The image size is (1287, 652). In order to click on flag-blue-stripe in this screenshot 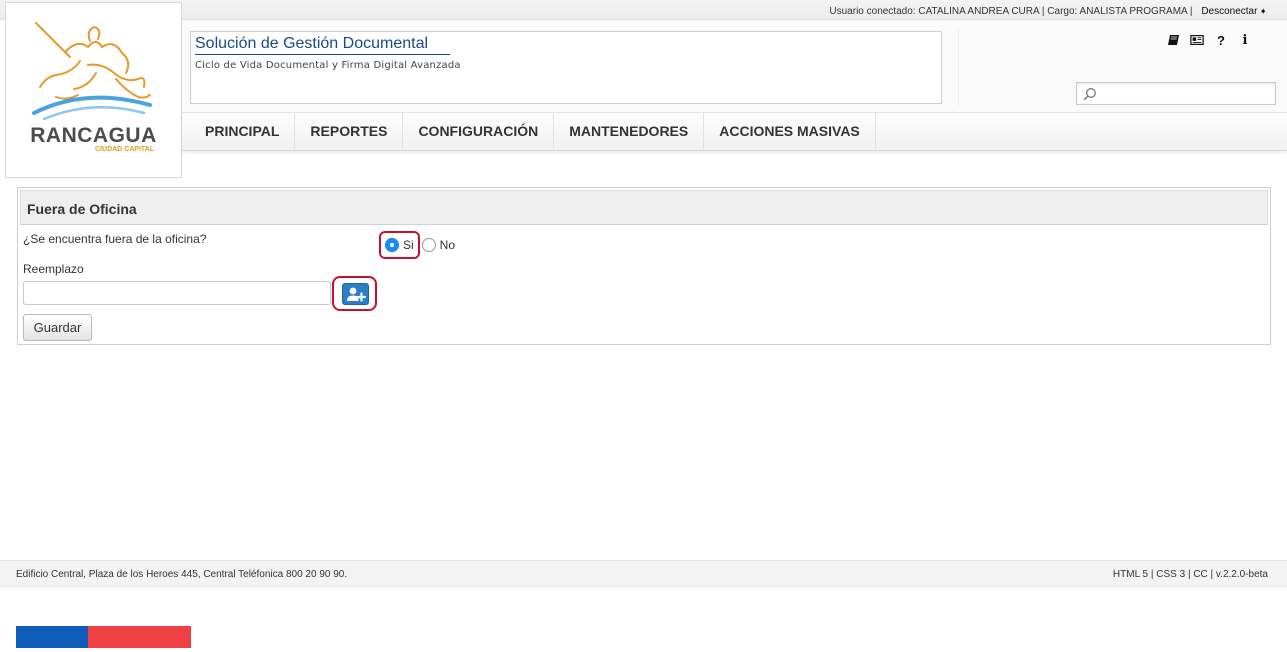, I will do `click(52, 637)`.